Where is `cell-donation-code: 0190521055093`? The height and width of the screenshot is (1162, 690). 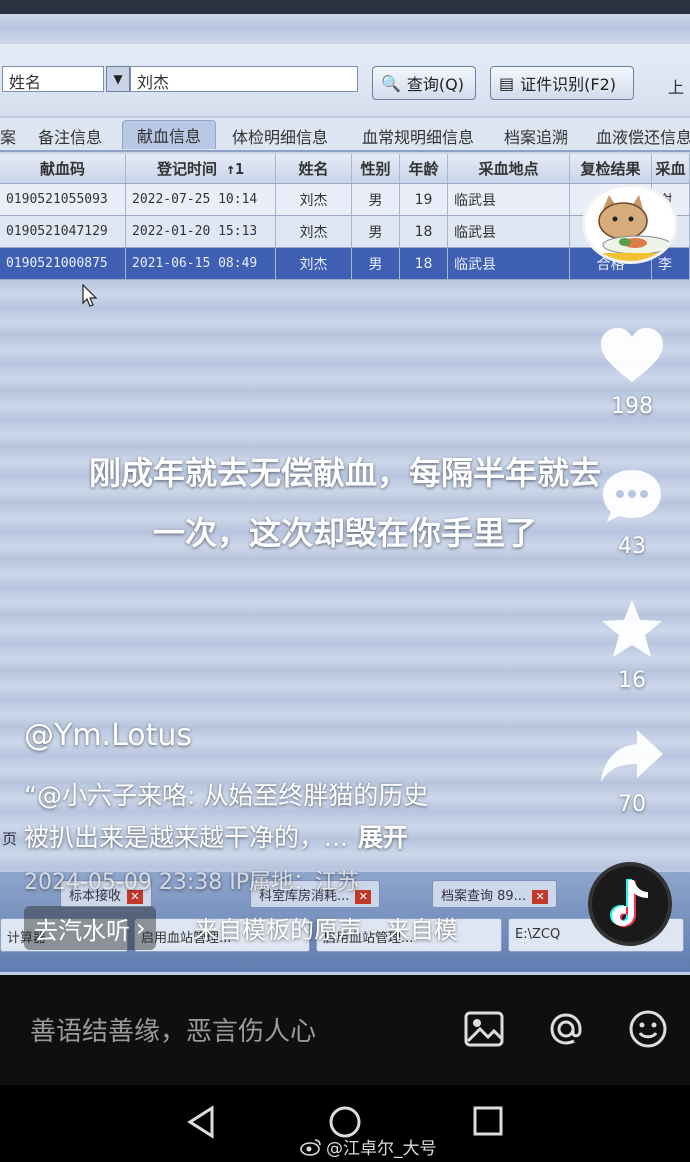
cell-donation-code: 0190521055093 is located at coordinates (63, 199).